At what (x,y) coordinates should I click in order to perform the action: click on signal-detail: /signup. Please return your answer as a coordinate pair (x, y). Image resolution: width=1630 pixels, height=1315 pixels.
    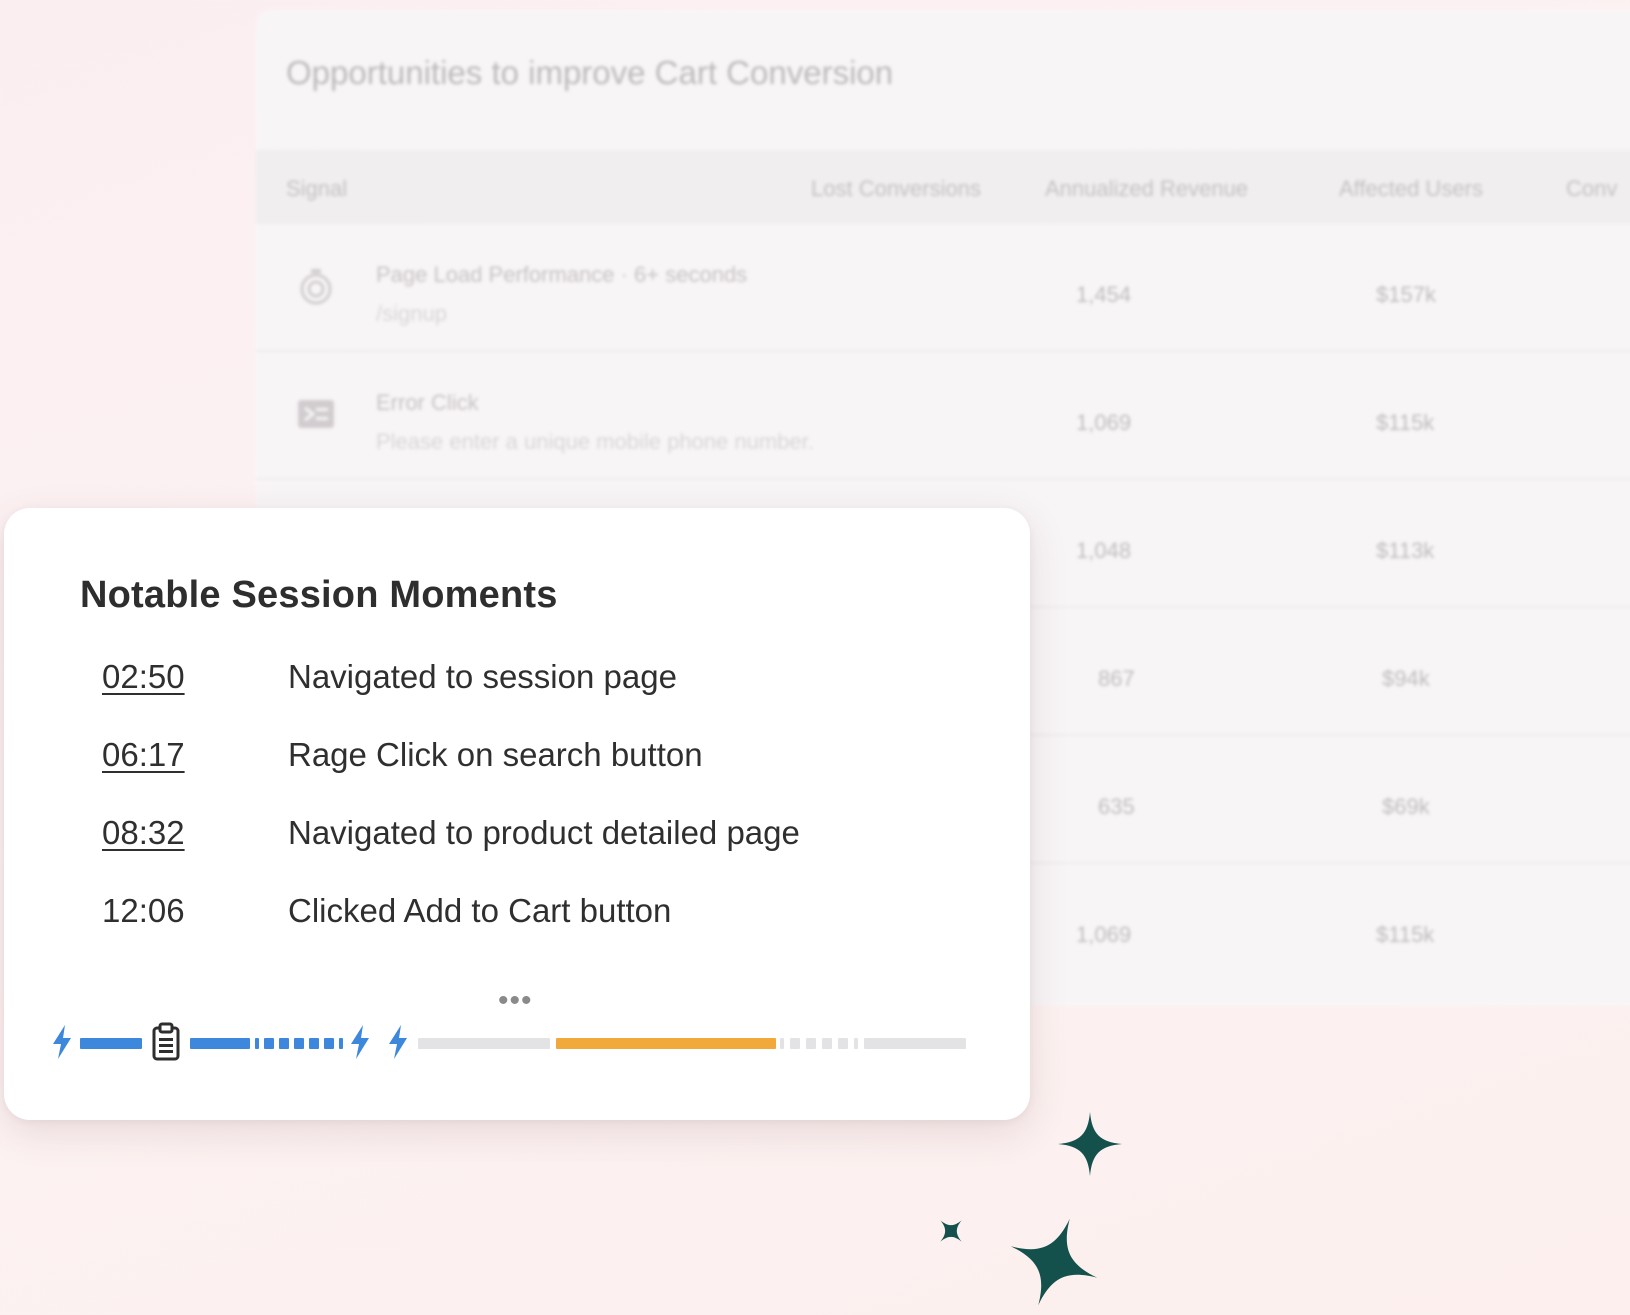
    Looking at the image, I should click on (411, 313).